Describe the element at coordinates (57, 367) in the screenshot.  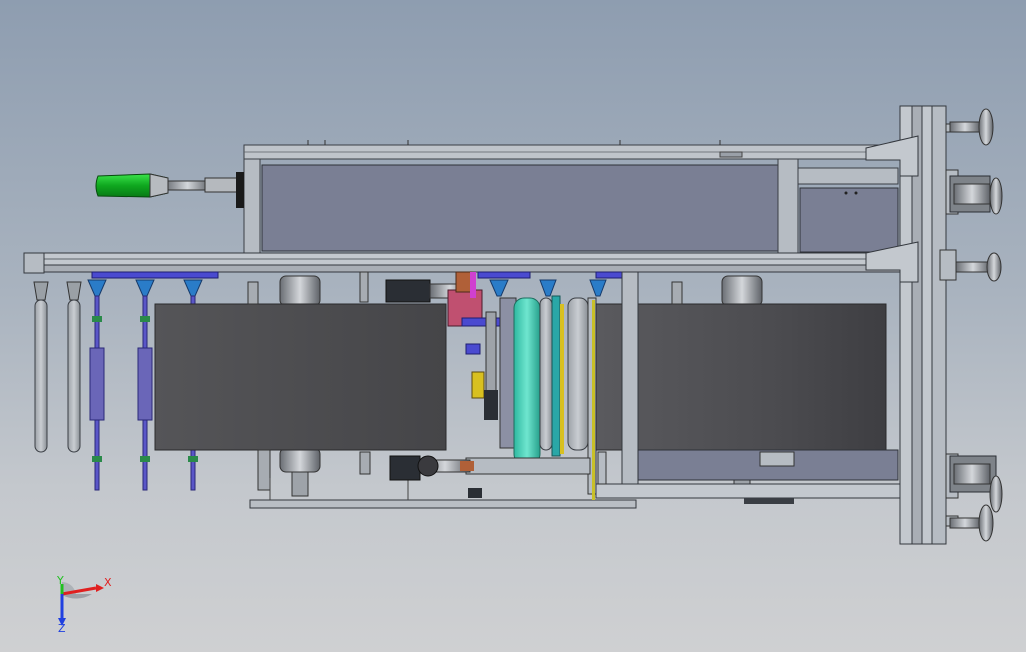
I see `left-rollers` at that location.